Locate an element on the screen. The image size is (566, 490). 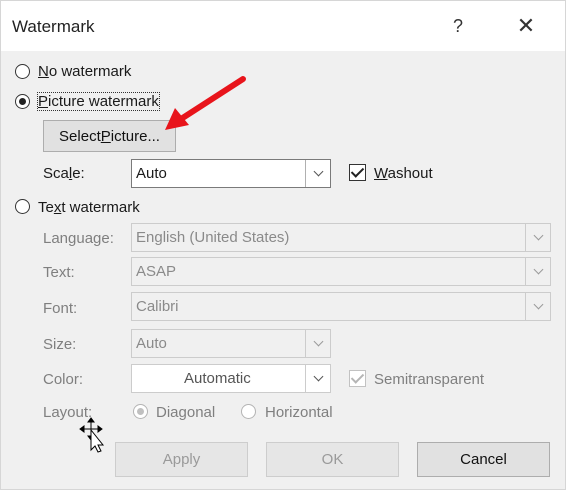
close-button: ✕ is located at coordinates (526, 26).